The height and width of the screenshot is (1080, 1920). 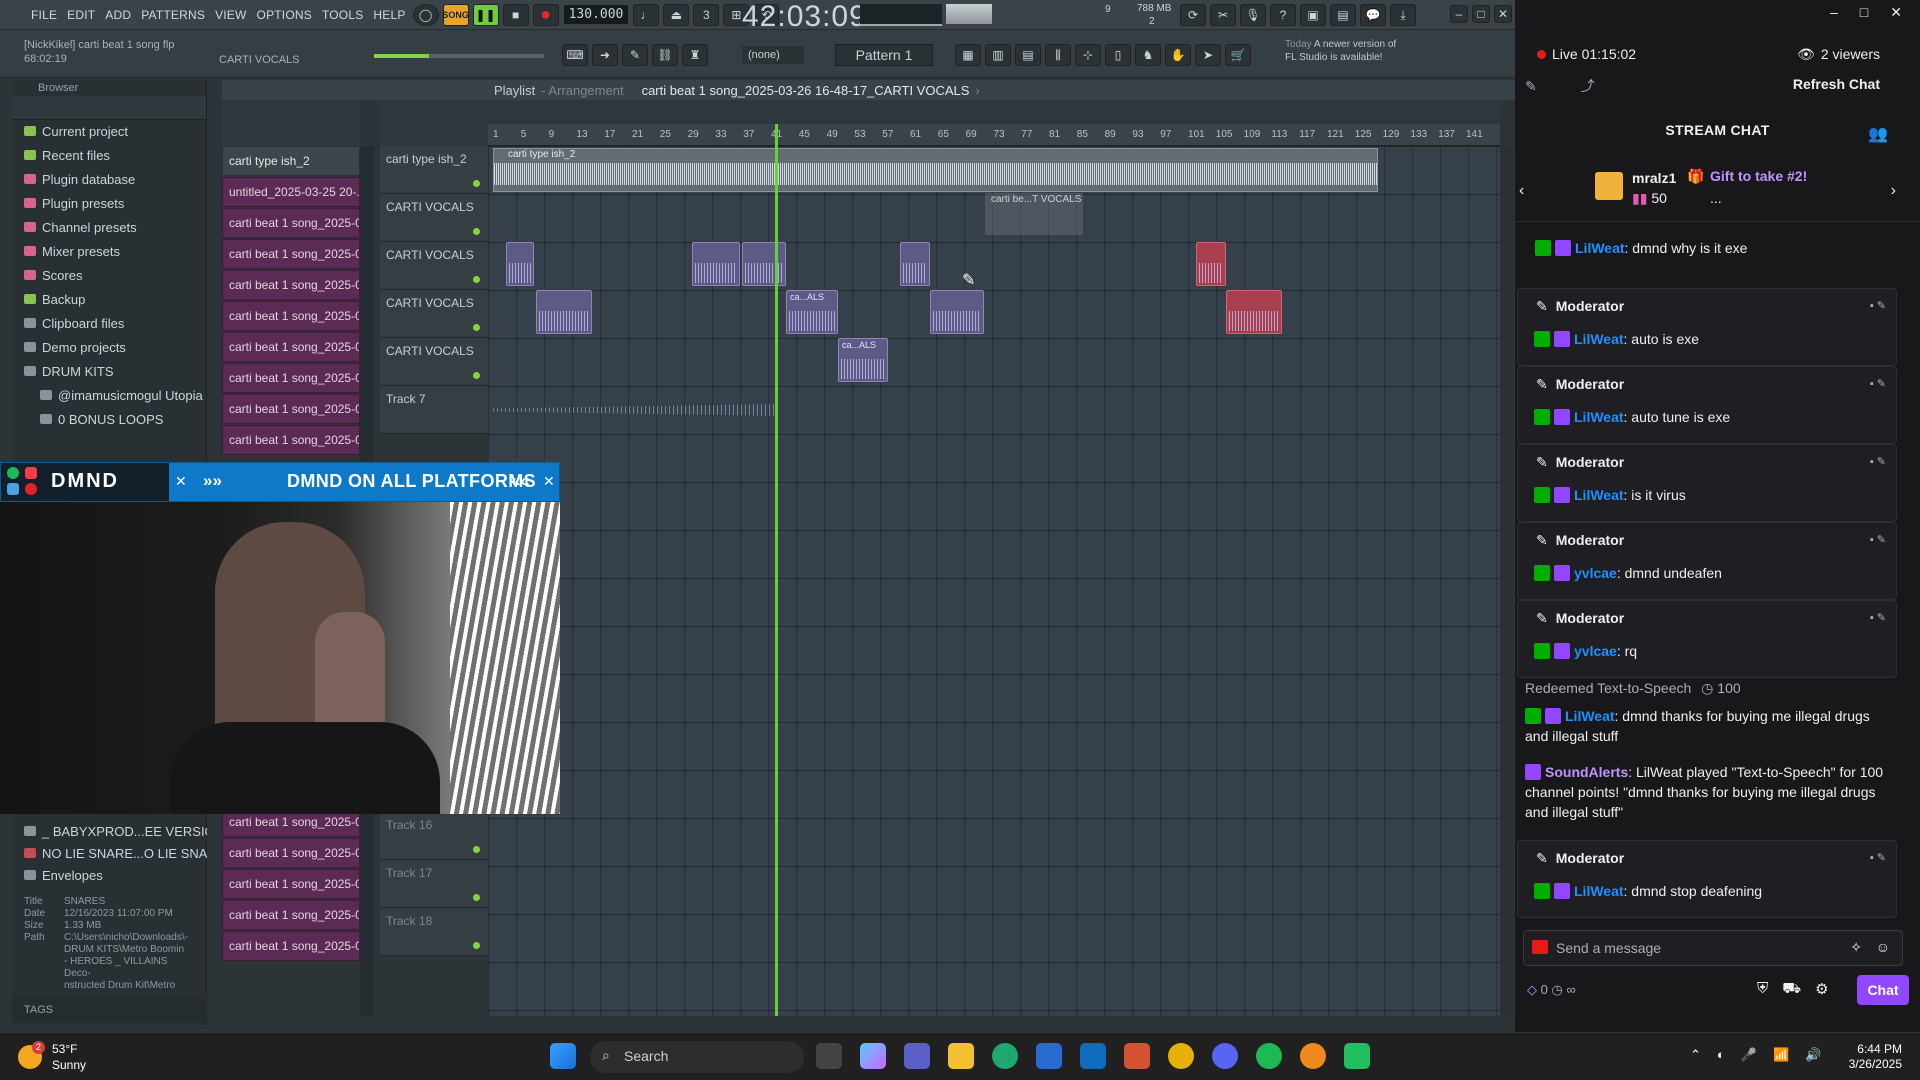 What do you see at coordinates (342, 15) in the screenshot?
I see `menu-tools: TOOLS` at bounding box center [342, 15].